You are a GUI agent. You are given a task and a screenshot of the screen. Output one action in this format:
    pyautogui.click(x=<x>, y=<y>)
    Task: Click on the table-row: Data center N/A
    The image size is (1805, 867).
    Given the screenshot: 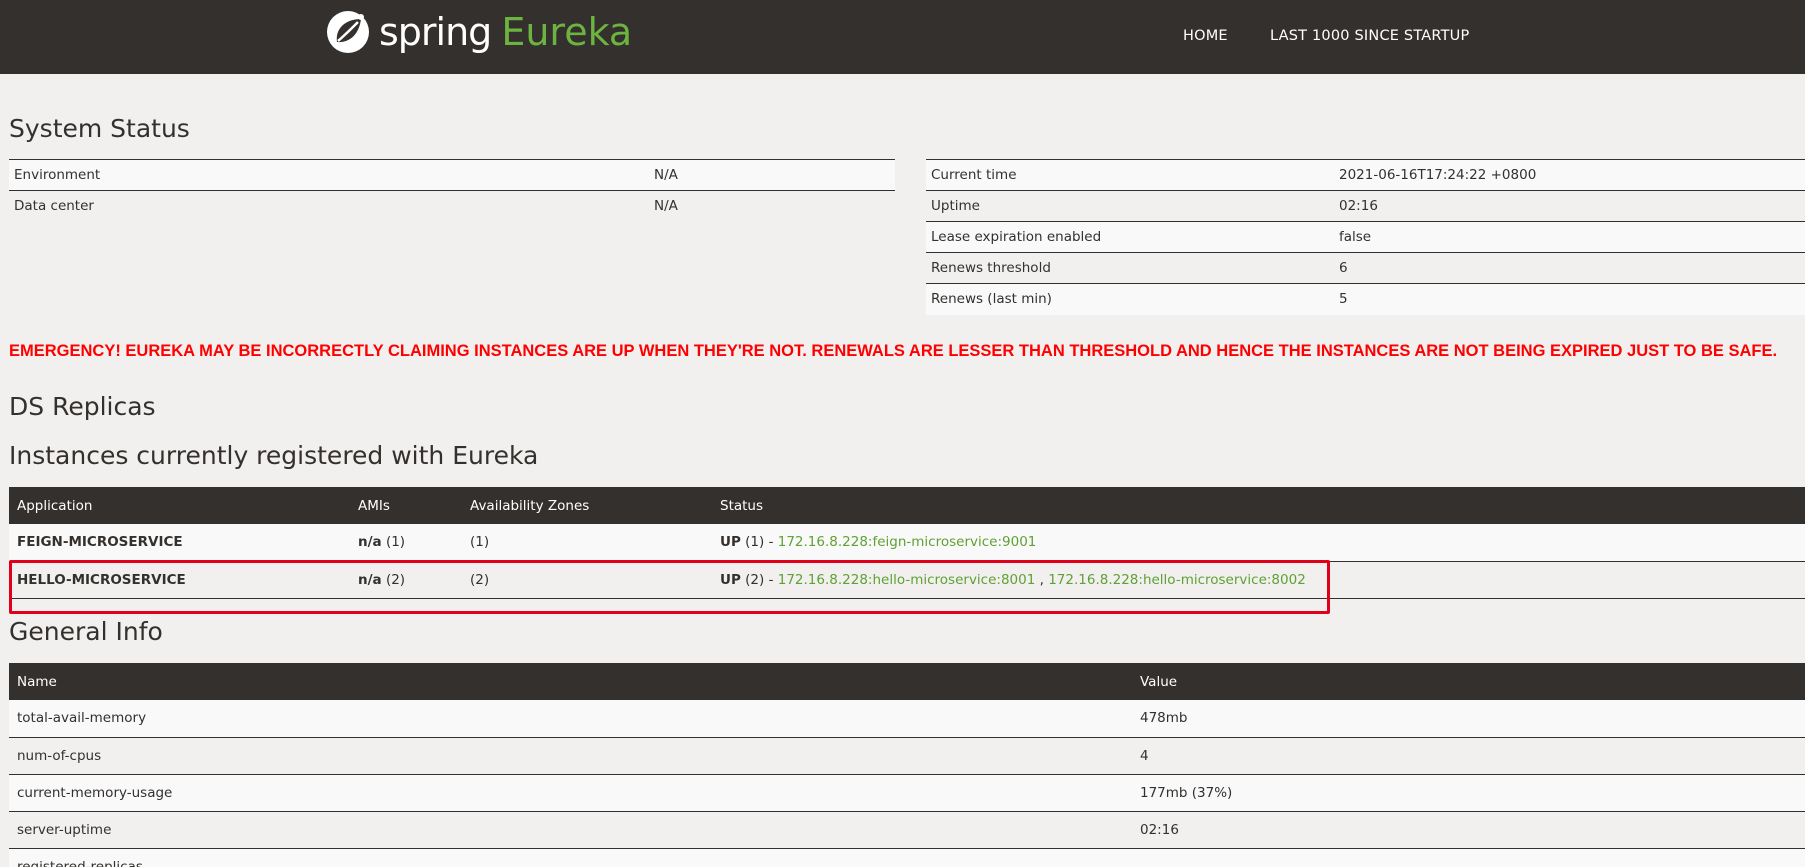 What is the action you would take?
    pyautogui.click(x=452, y=206)
    